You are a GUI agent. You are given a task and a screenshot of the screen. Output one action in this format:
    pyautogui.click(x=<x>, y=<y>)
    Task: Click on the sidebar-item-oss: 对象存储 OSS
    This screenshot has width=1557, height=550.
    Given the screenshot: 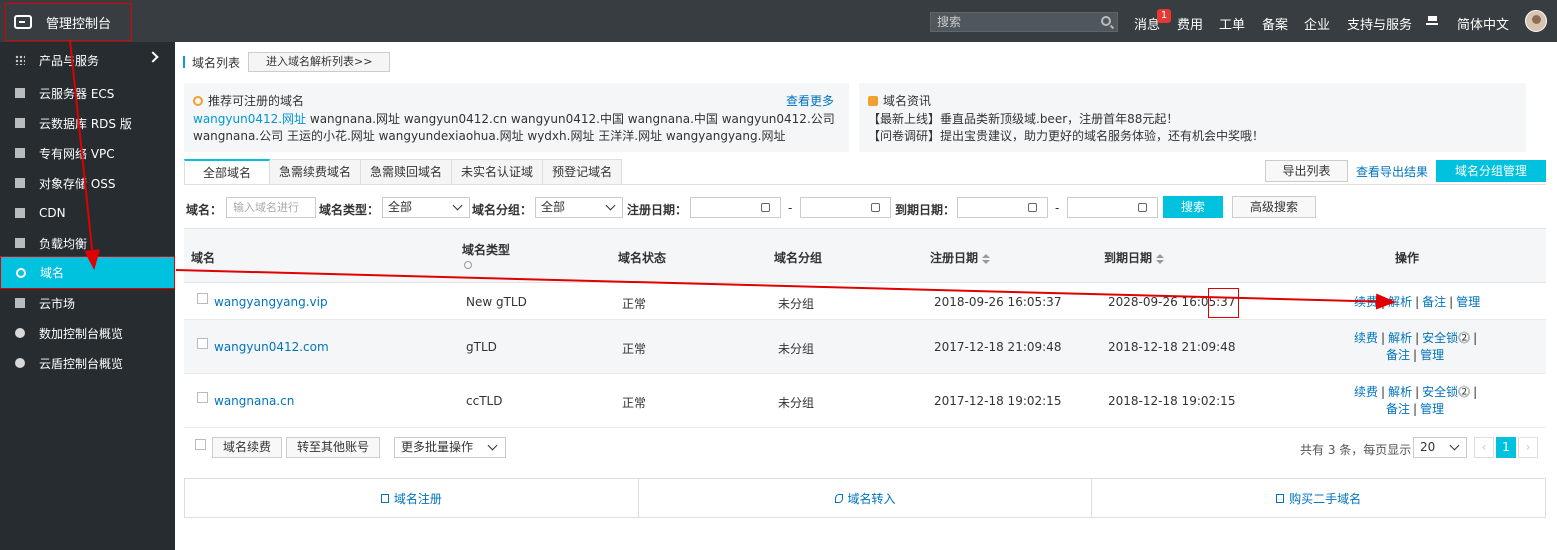 What is the action you would take?
    pyautogui.click(x=87, y=183)
    